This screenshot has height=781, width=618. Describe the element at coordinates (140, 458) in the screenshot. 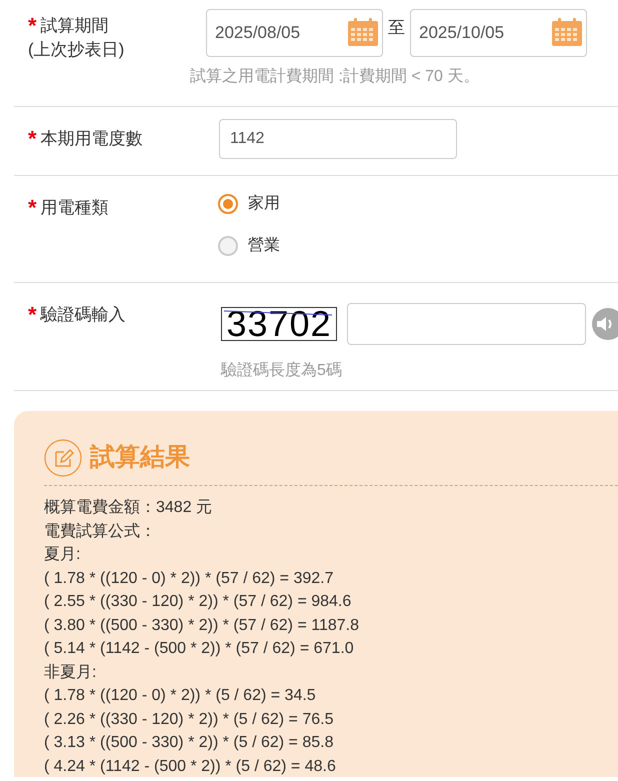

I see `result-title: 試算結果` at that location.